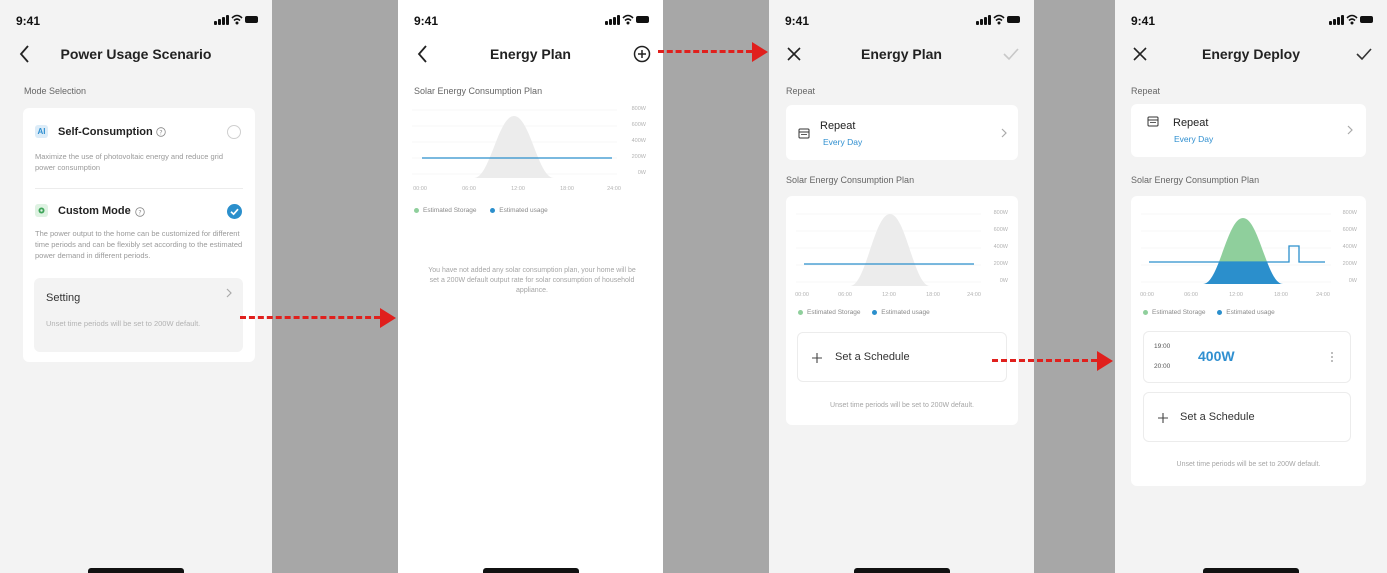  What do you see at coordinates (1332, 357) in the screenshot?
I see `more-options-icon` at bounding box center [1332, 357].